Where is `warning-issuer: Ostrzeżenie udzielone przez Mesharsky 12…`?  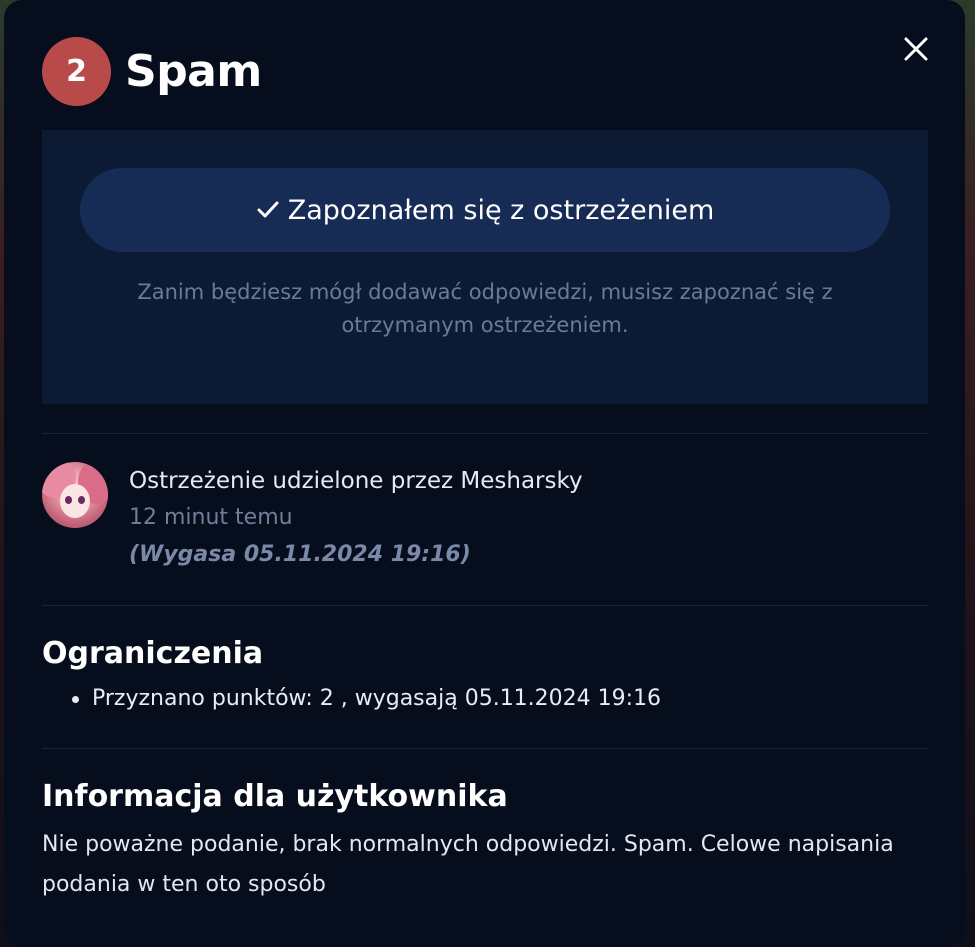
warning-issuer: Ostrzeżenie udzielone przez Mesharsky 12… is located at coordinates (312, 517).